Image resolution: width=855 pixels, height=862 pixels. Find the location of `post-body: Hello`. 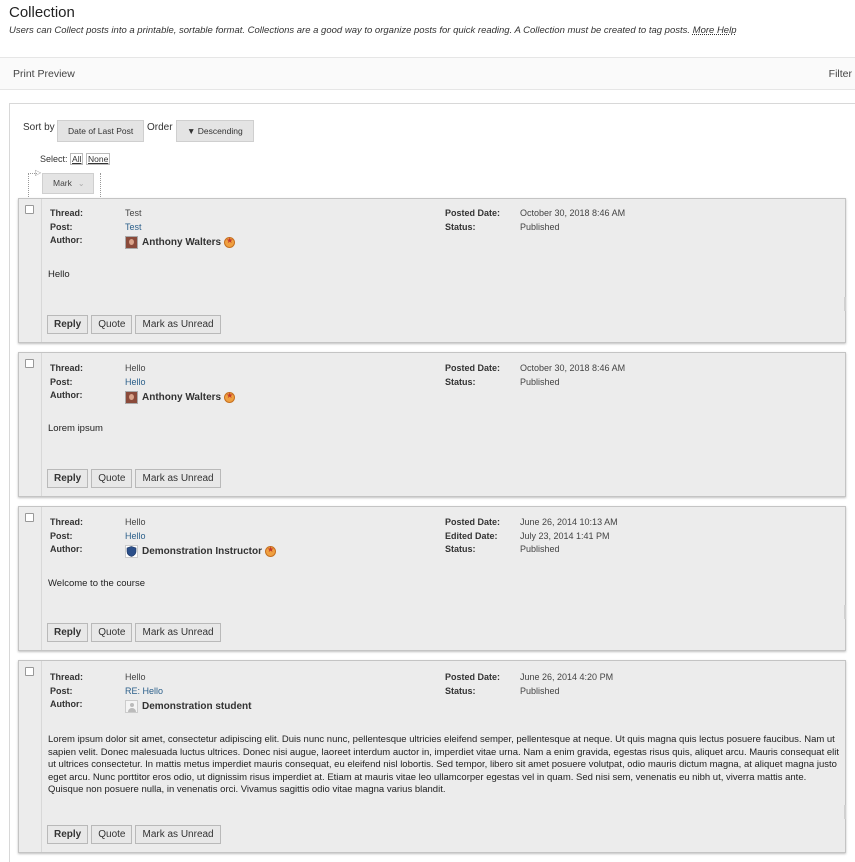

post-body: Hello is located at coordinates (59, 274).